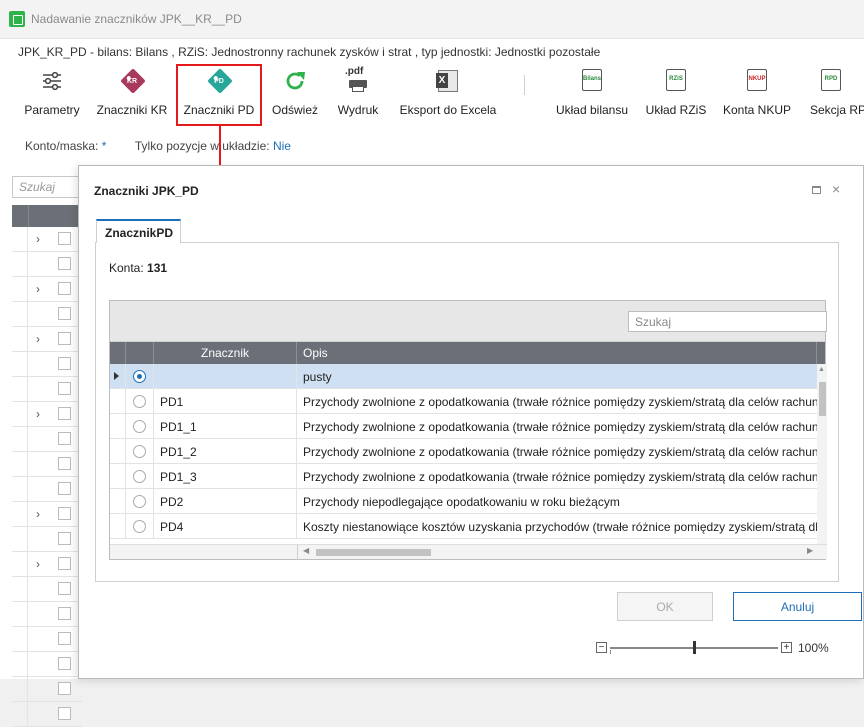  What do you see at coordinates (810, 550) in the screenshot?
I see `scroll-right-icon: ▶` at bounding box center [810, 550].